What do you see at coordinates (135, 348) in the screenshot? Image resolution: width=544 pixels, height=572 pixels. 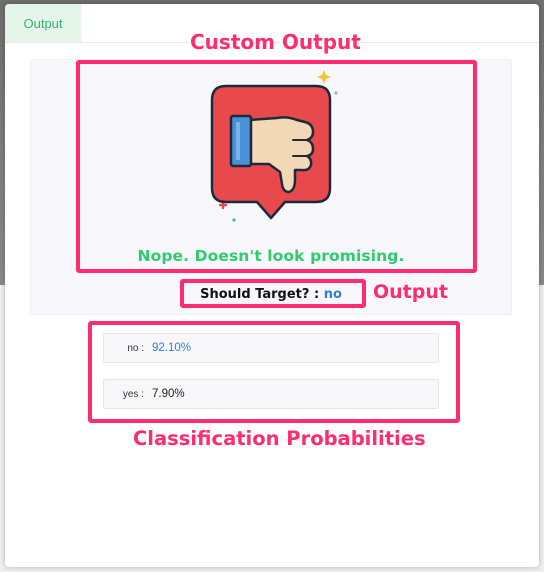 I see `probability-label: no :` at bounding box center [135, 348].